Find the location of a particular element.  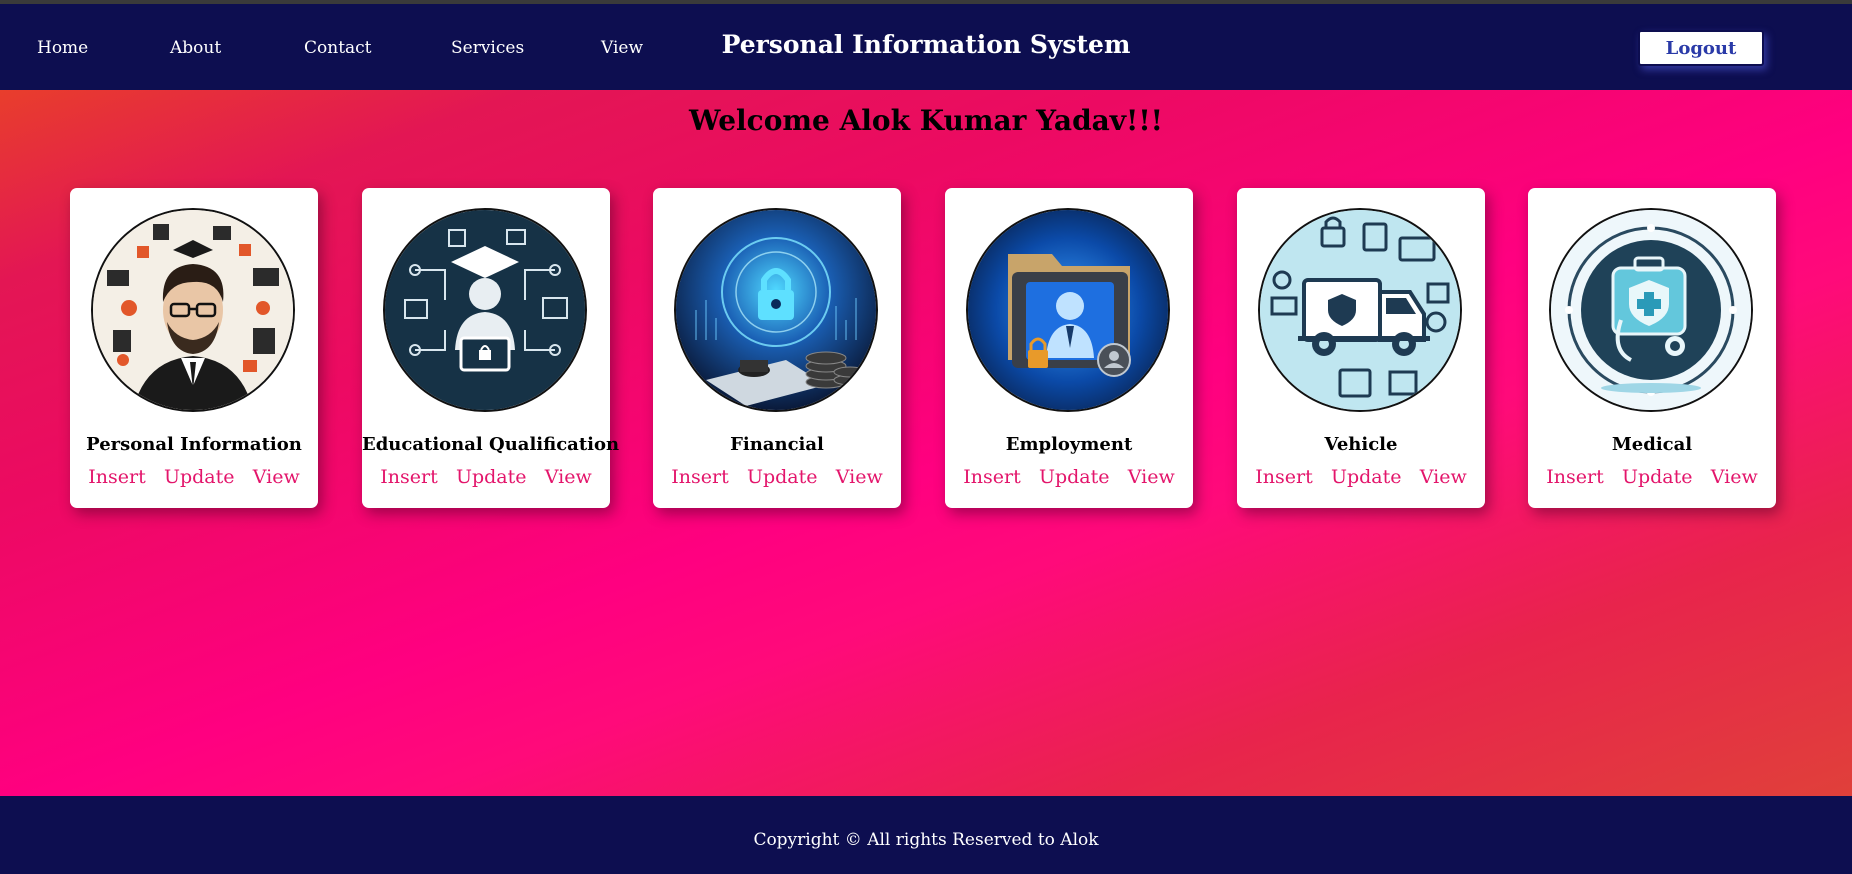

site-title: Personal Information System is located at coordinates (926, 44).